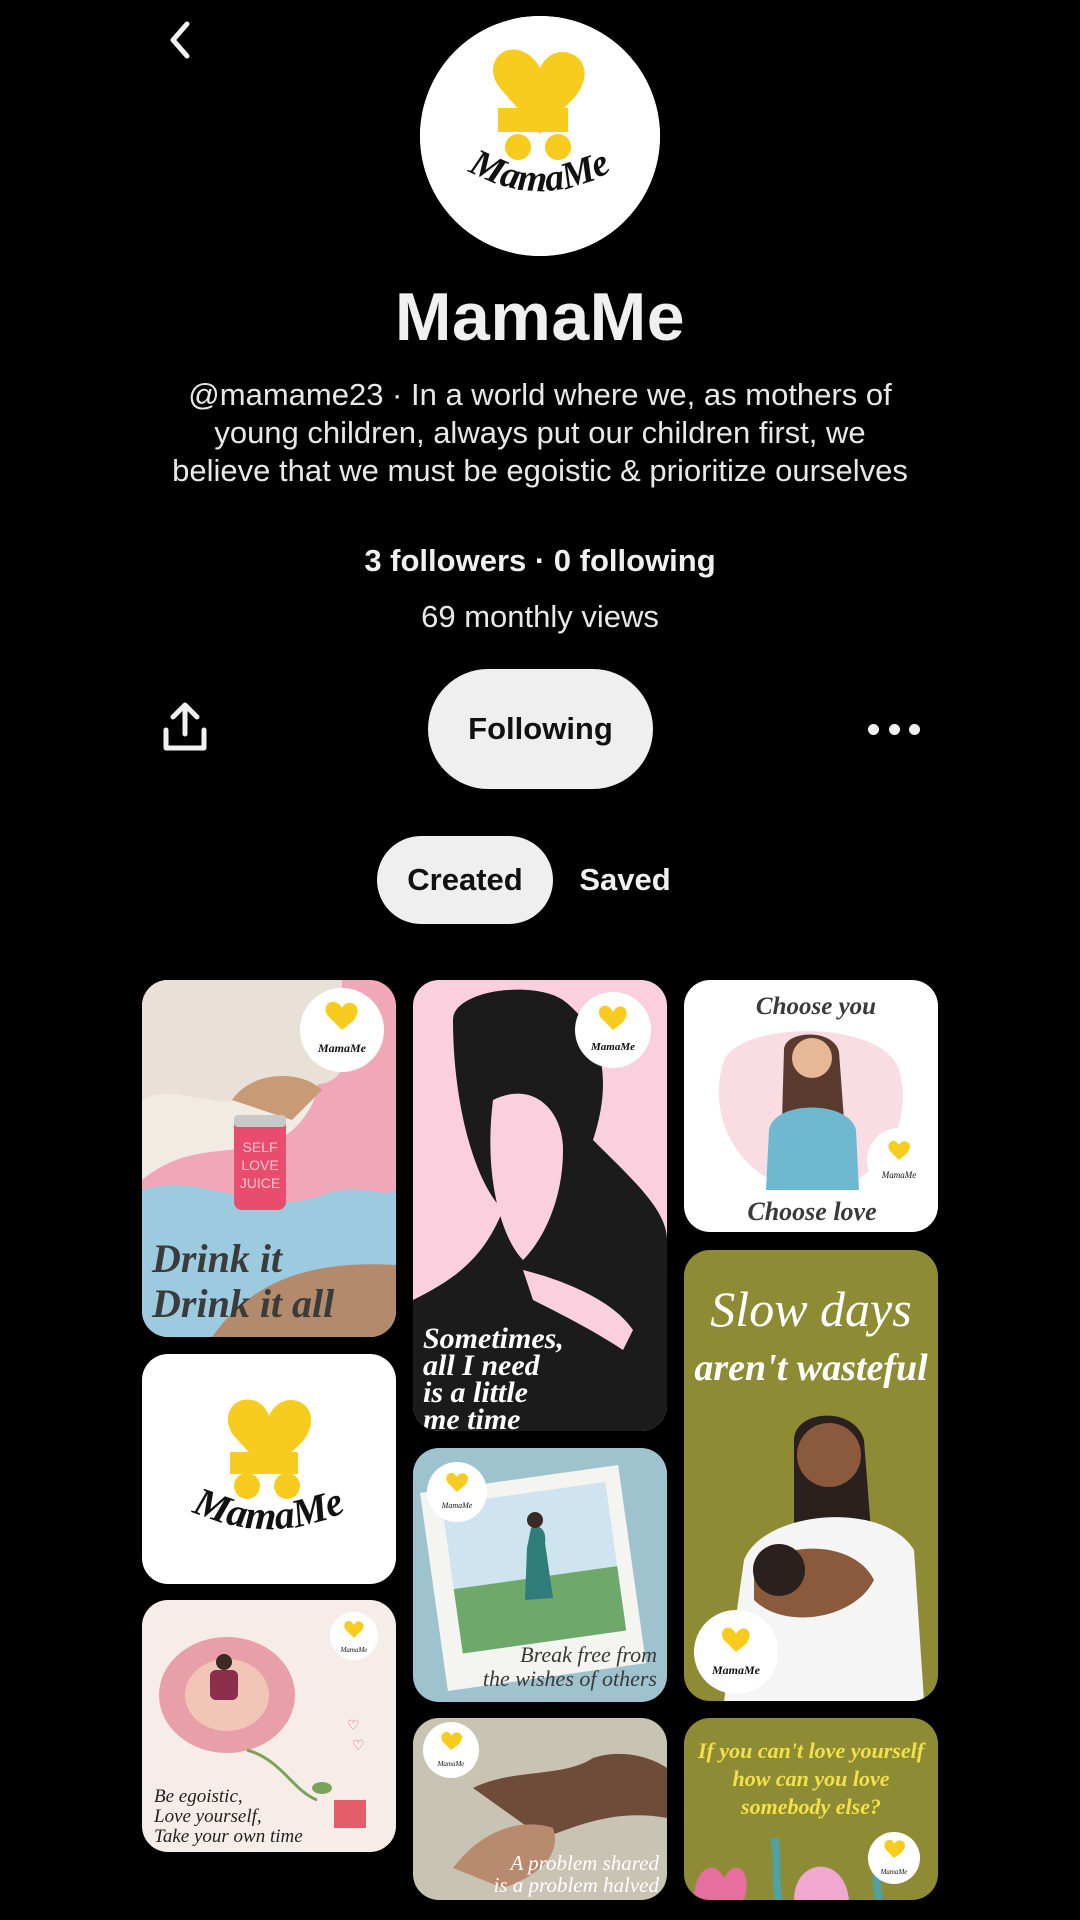 This screenshot has height=1920, width=1080. Describe the element at coordinates (811, 1211) in the screenshot. I see `svg-text: Choose love` at that location.